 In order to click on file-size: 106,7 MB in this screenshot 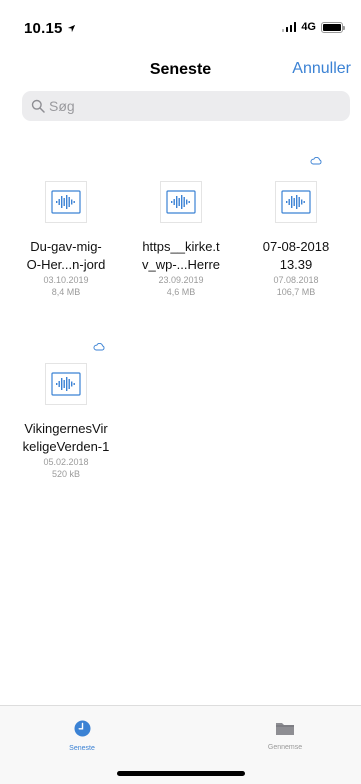, I will do `click(296, 292)`.